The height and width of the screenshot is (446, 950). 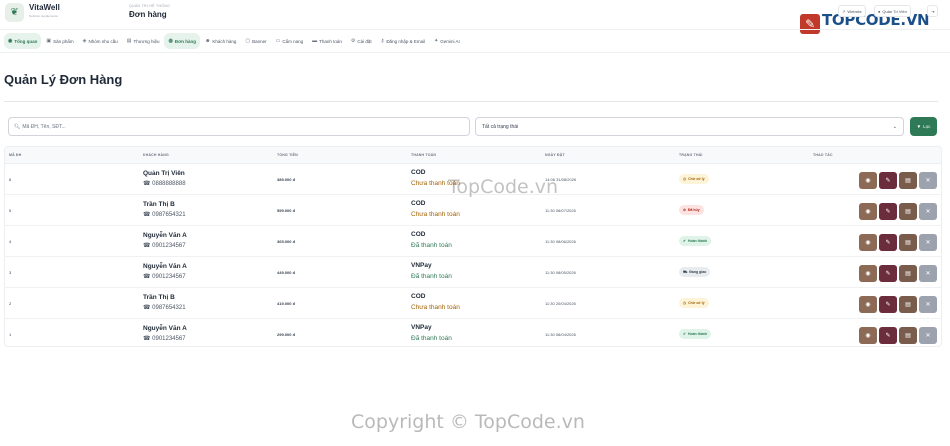 I want to click on nav-item-handbook: ▭ Cẩm nang, so click(x=290, y=41).